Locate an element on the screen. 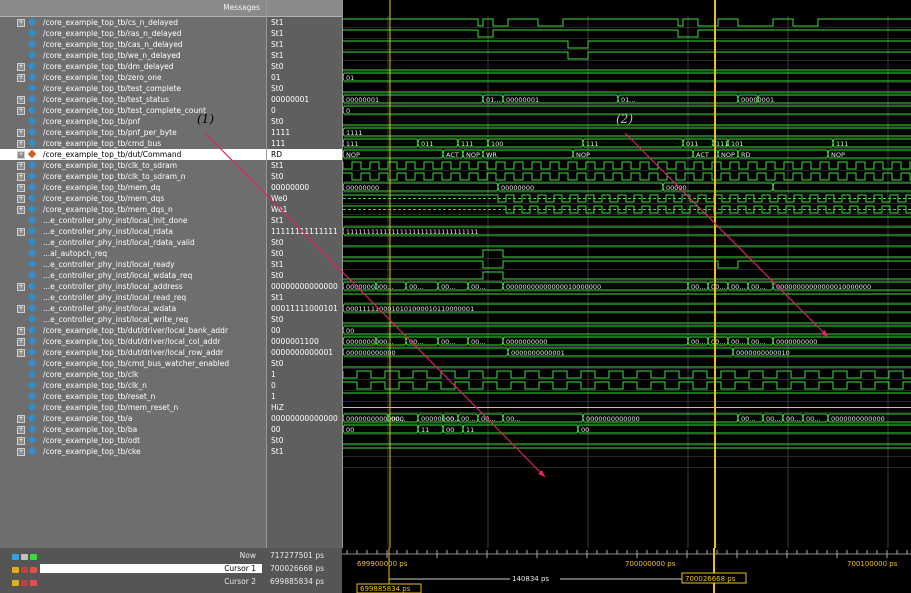  signal-row: + /core_example_top_tb/cmd_bus is located at coordinates (133, 143).